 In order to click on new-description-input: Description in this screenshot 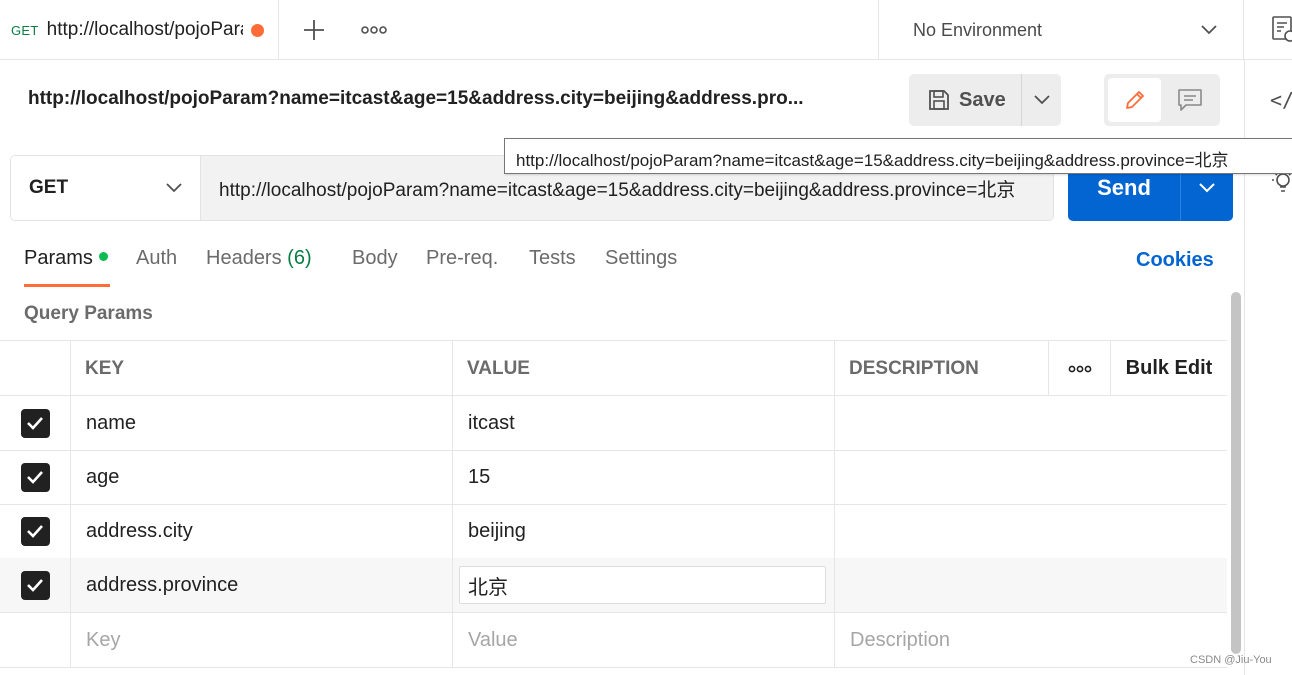, I will do `click(1030, 640)`.